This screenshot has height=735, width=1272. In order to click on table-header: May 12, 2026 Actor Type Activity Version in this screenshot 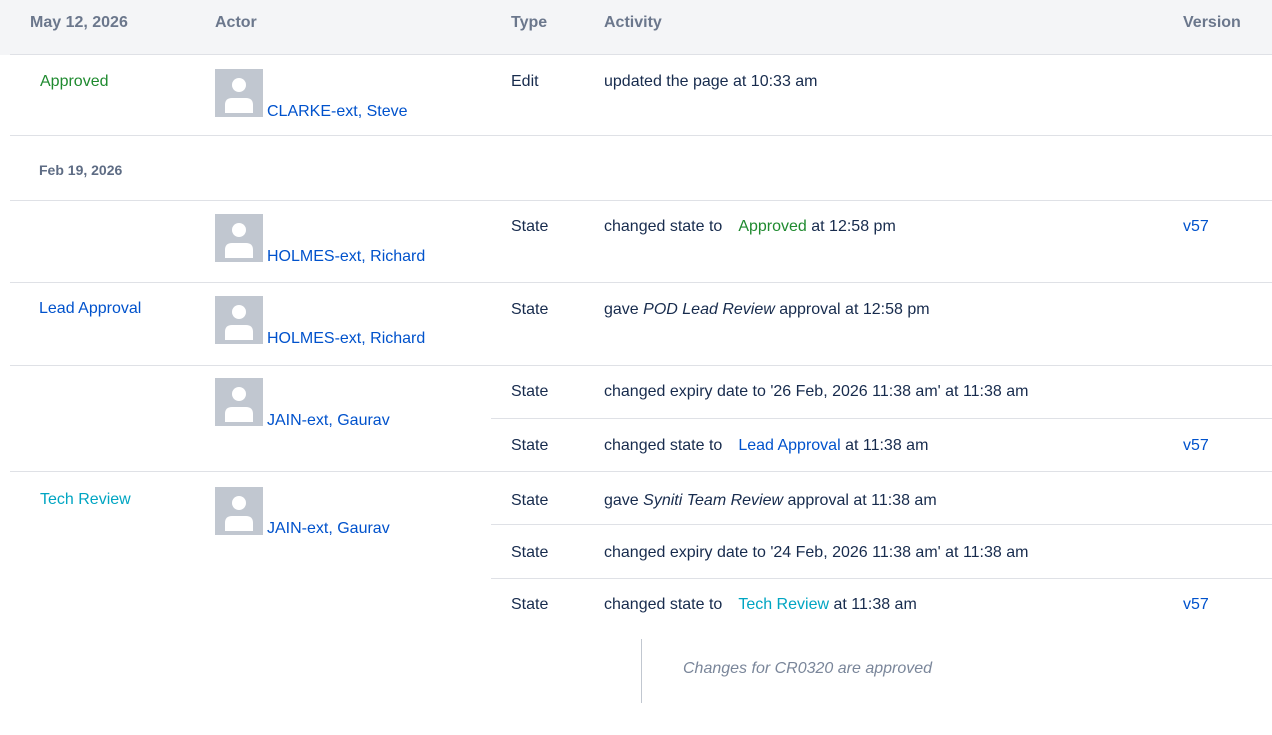, I will do `click(636, 27)`.